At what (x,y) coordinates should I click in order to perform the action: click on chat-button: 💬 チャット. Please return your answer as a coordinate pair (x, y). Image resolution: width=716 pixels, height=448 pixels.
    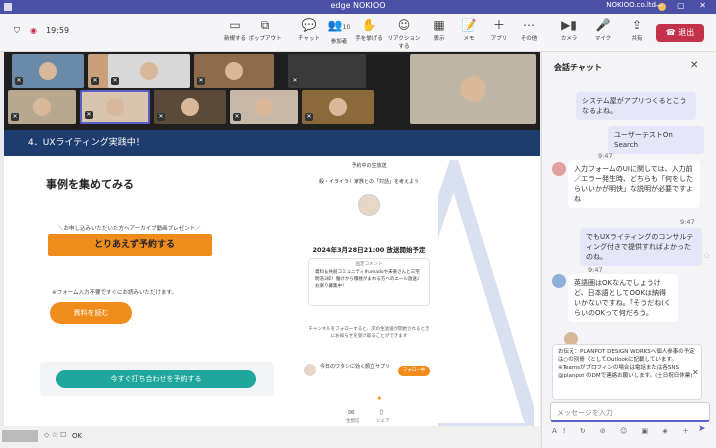
    Looking at the image, I should click on (309, 30).